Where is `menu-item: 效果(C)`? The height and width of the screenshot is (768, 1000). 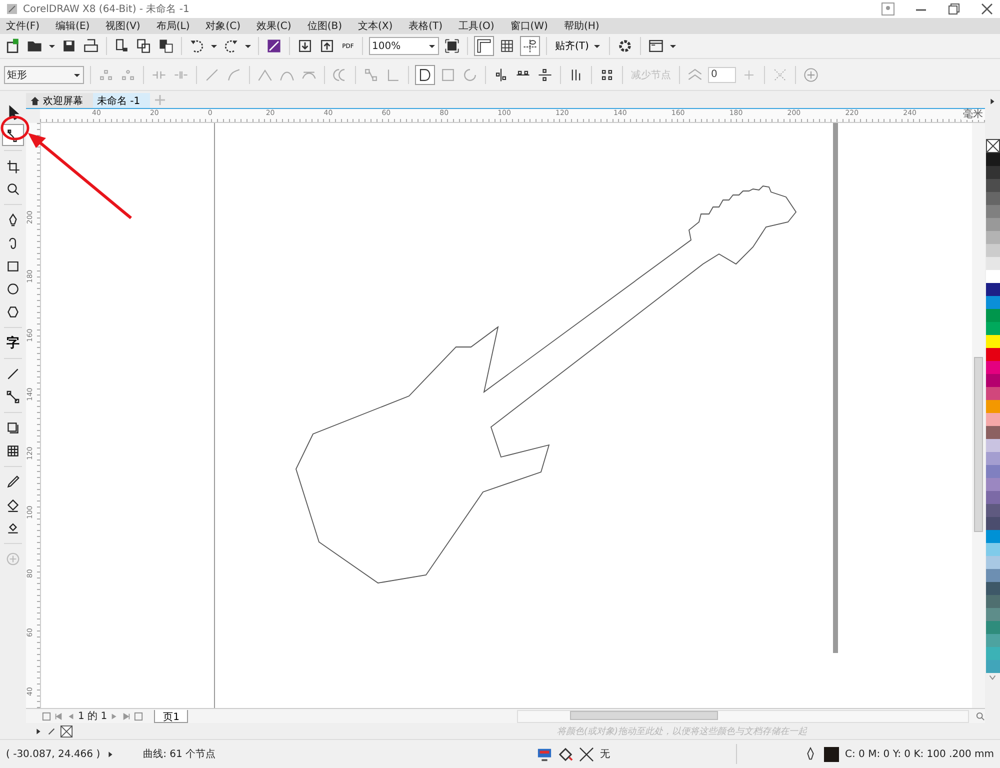 menu-item: 效果(C) is located at coordinates (274, 26).